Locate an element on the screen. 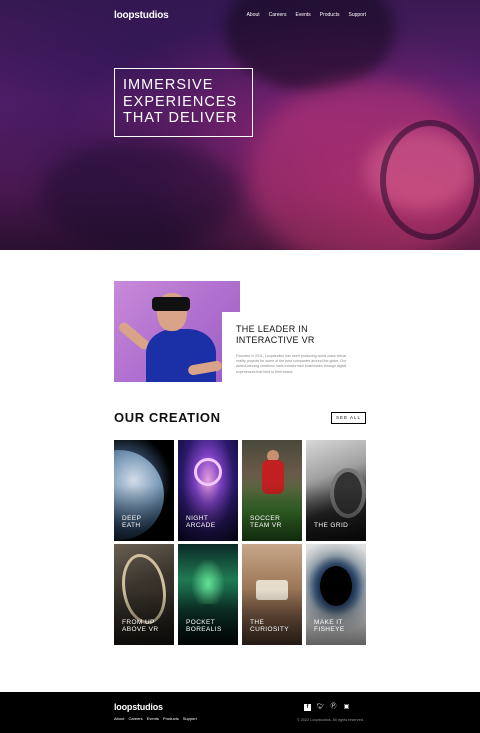  creation-tile-make-it-fisheye: MAKE IT FISHEYE is located at coordinates (336, 594).